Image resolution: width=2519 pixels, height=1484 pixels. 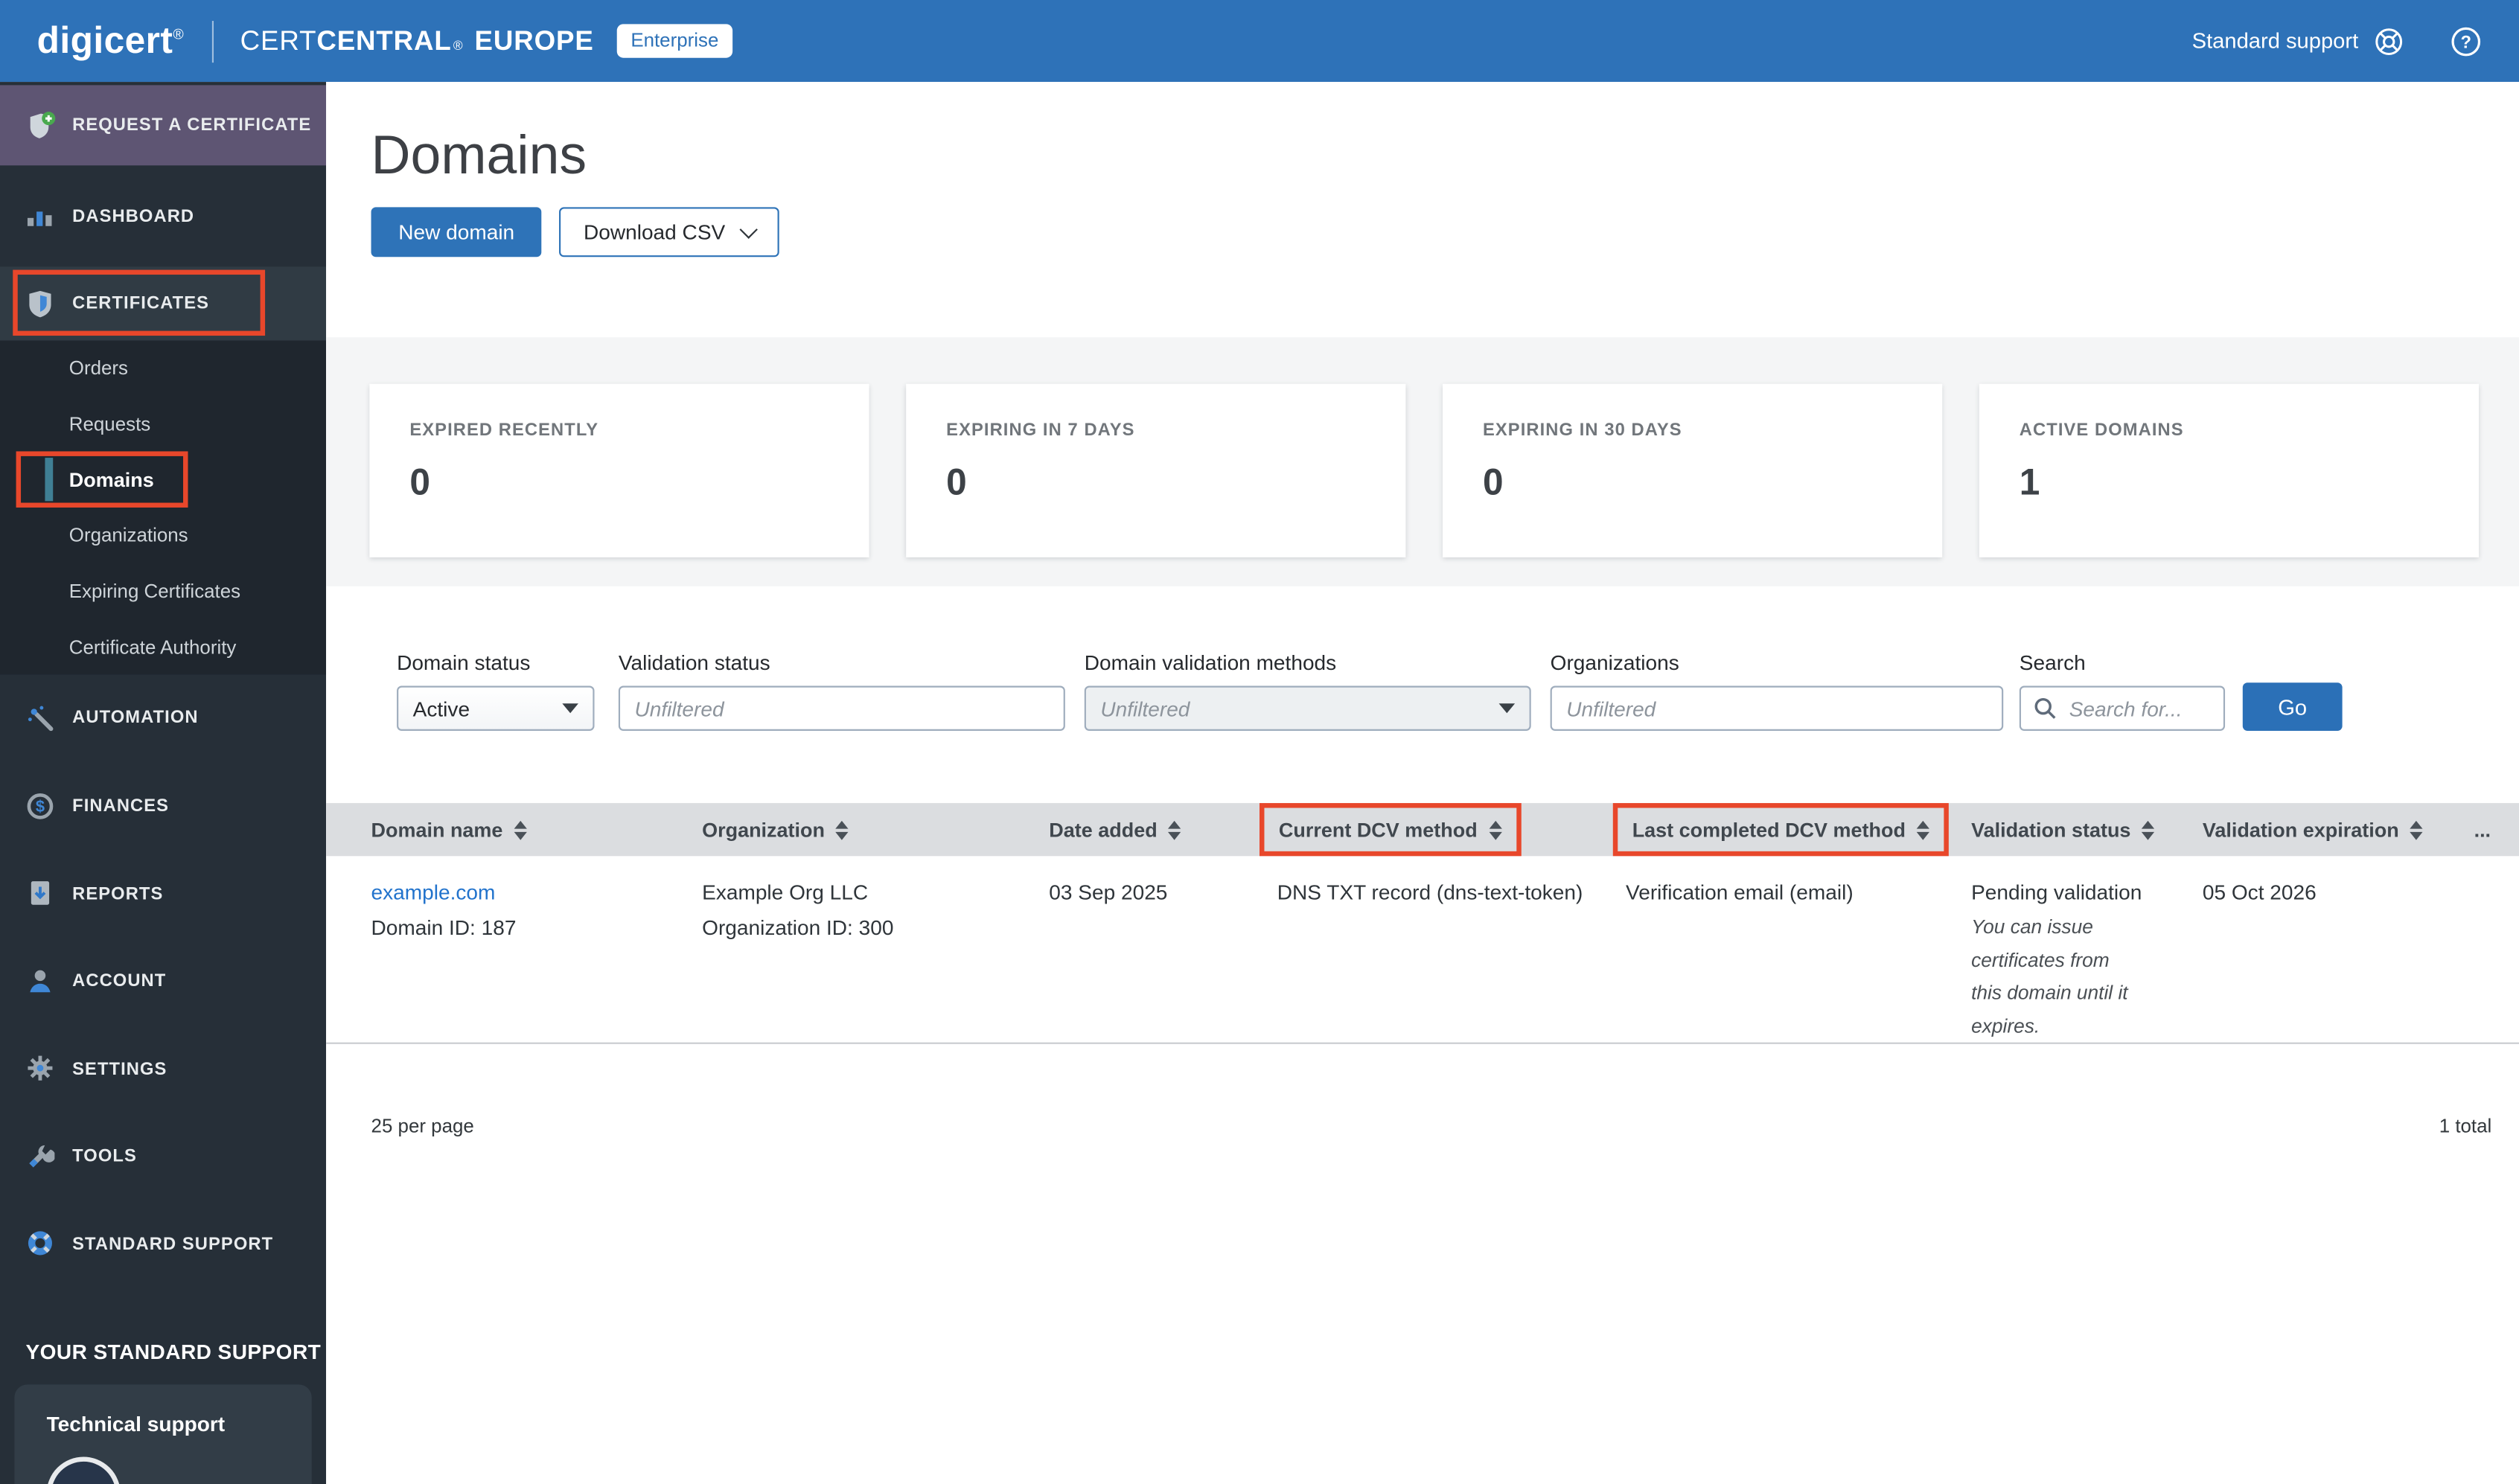 What do you see at coordinates (437, 829) in the screenshot?
I see `col-label: Domain name` at bounding box center [437, 829].